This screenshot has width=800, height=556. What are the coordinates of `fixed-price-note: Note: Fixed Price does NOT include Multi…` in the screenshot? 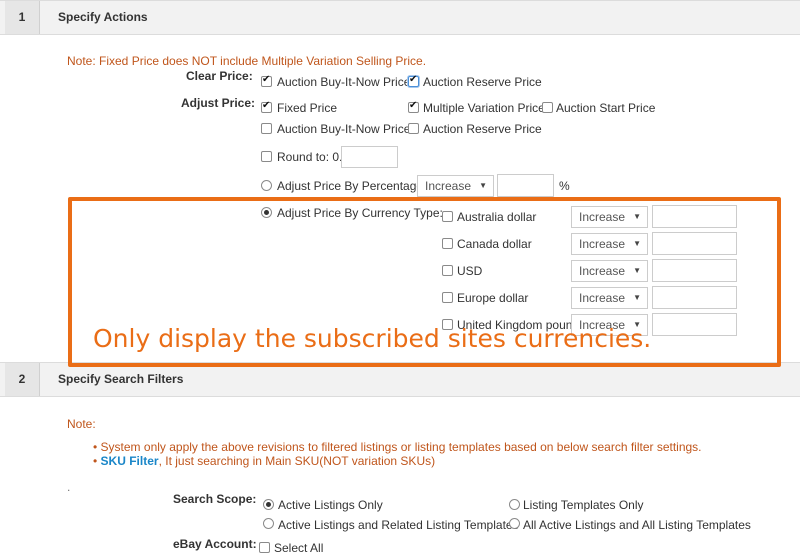 It's located at (247, 61).